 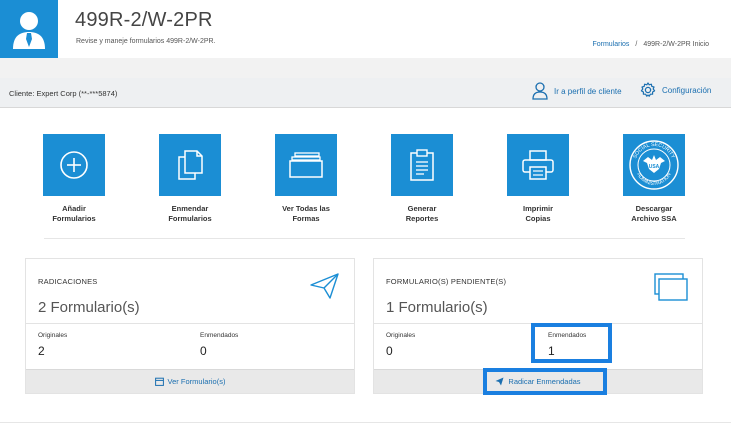 What do you see at coordinates (571, 343) in the screenshot?
I see `highlight-enmendados` at bounding box center [571, 343].